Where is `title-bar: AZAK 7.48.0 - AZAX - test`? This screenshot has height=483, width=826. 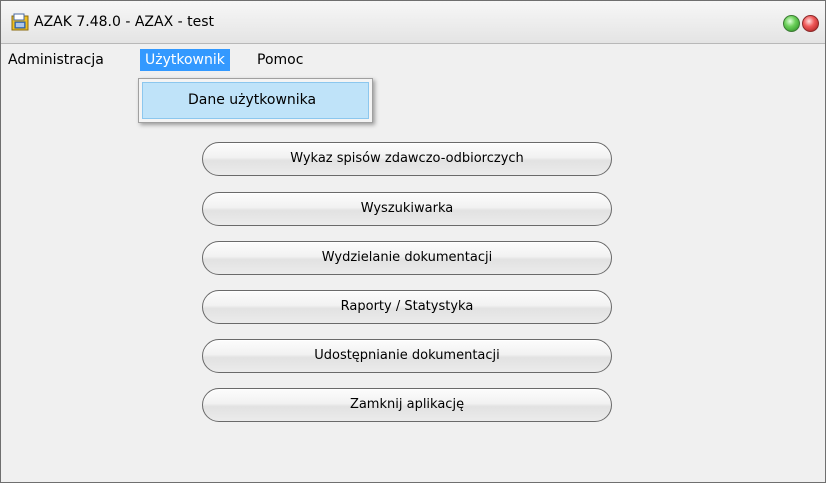
title-bar: AZAK 7.48.0 - AZAX - test is located at coordinates (413, 22).